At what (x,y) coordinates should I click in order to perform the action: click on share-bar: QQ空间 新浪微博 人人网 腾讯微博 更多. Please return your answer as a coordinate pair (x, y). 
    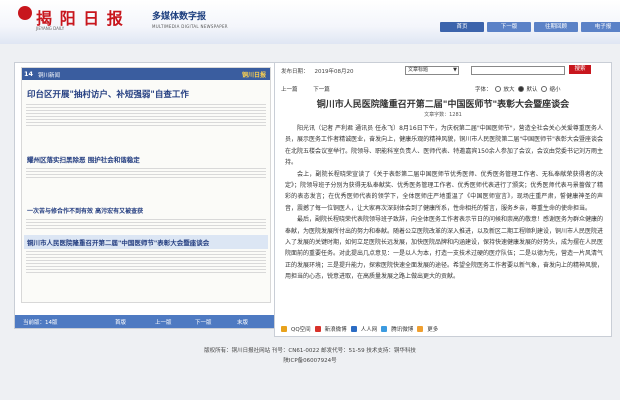
    Looking at the image, I should click on (359, 329).